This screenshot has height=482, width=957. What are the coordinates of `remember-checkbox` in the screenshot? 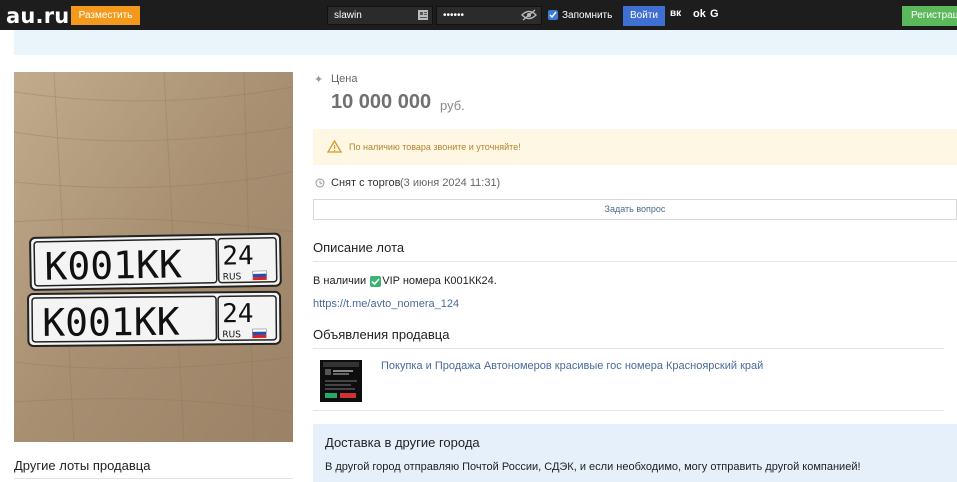 It's located at (553, 15).